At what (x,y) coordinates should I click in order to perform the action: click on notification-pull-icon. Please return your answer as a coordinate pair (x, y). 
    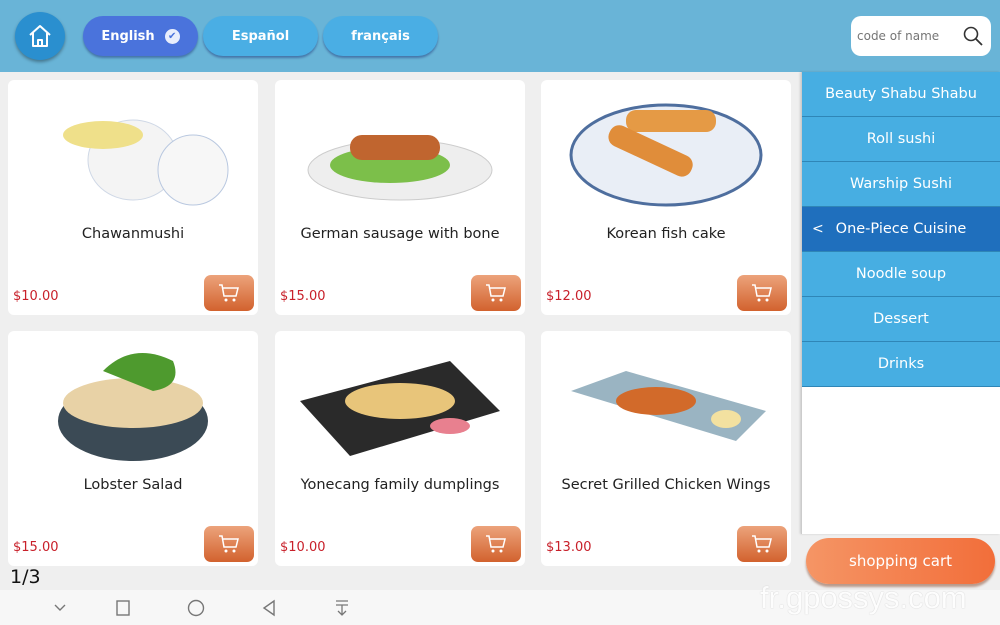
    Looking at the image, I should click on (342, 608).